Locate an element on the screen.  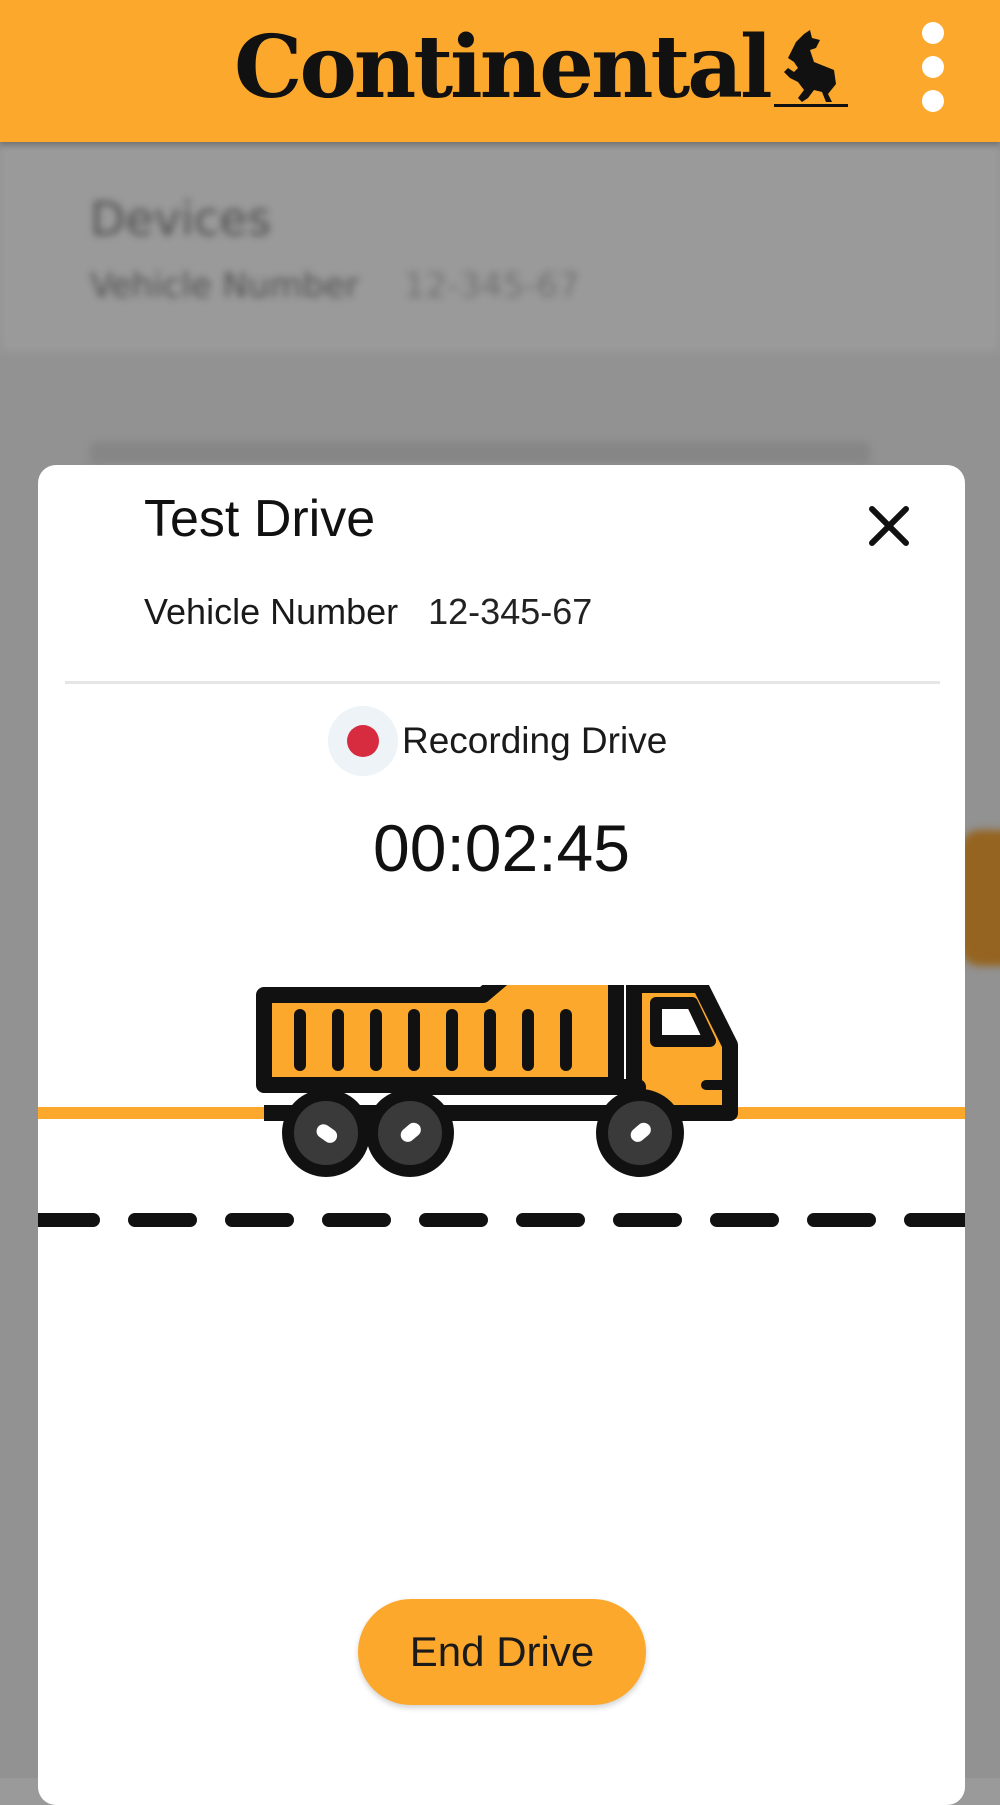
vehicle-number-row: Vehicle Number 12-345-67 is located at coordinates (368, 612).